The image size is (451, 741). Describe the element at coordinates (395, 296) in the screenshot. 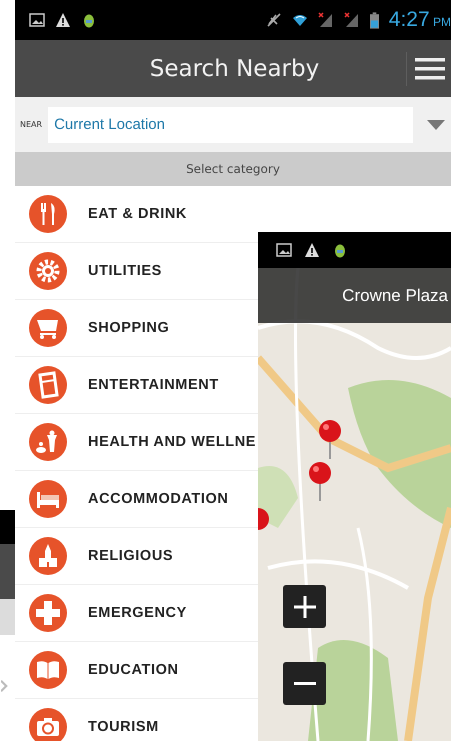

I see `place-title: Crowne Plaza` at that location.